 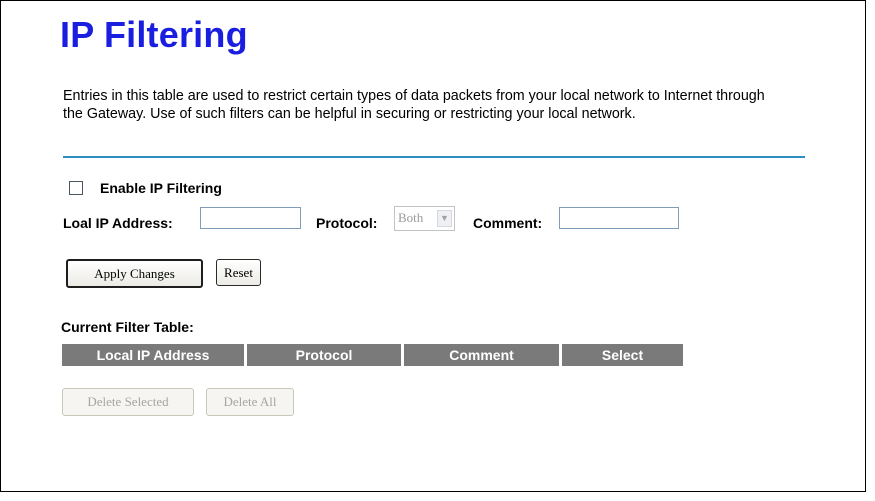 I want to click on comment-input, so click(x=619, y=218).